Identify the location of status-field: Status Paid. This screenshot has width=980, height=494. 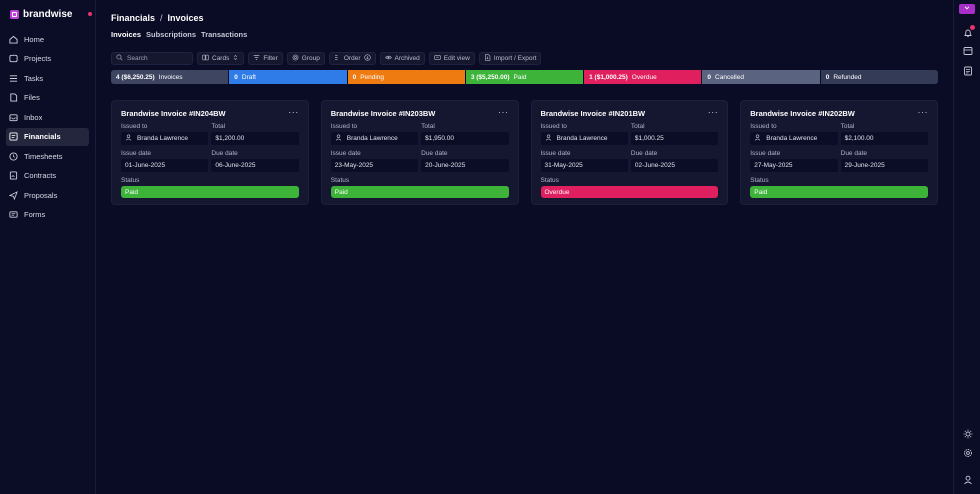
(419, 187).